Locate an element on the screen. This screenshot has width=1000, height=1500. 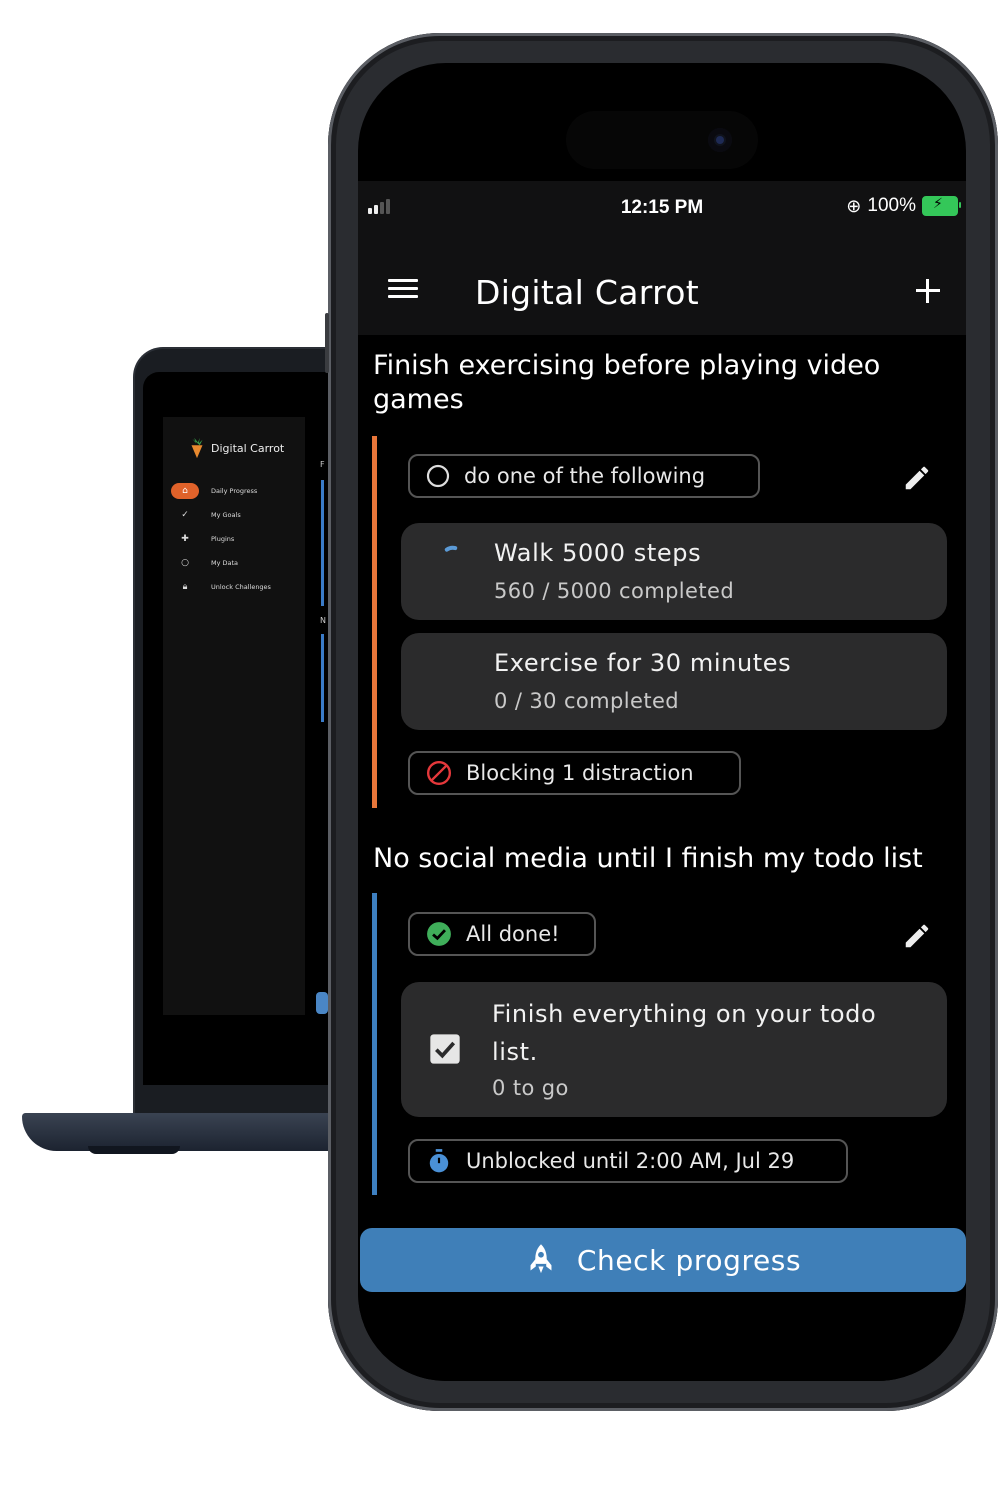
front-camera-icon is located at coordinates (720, 140).